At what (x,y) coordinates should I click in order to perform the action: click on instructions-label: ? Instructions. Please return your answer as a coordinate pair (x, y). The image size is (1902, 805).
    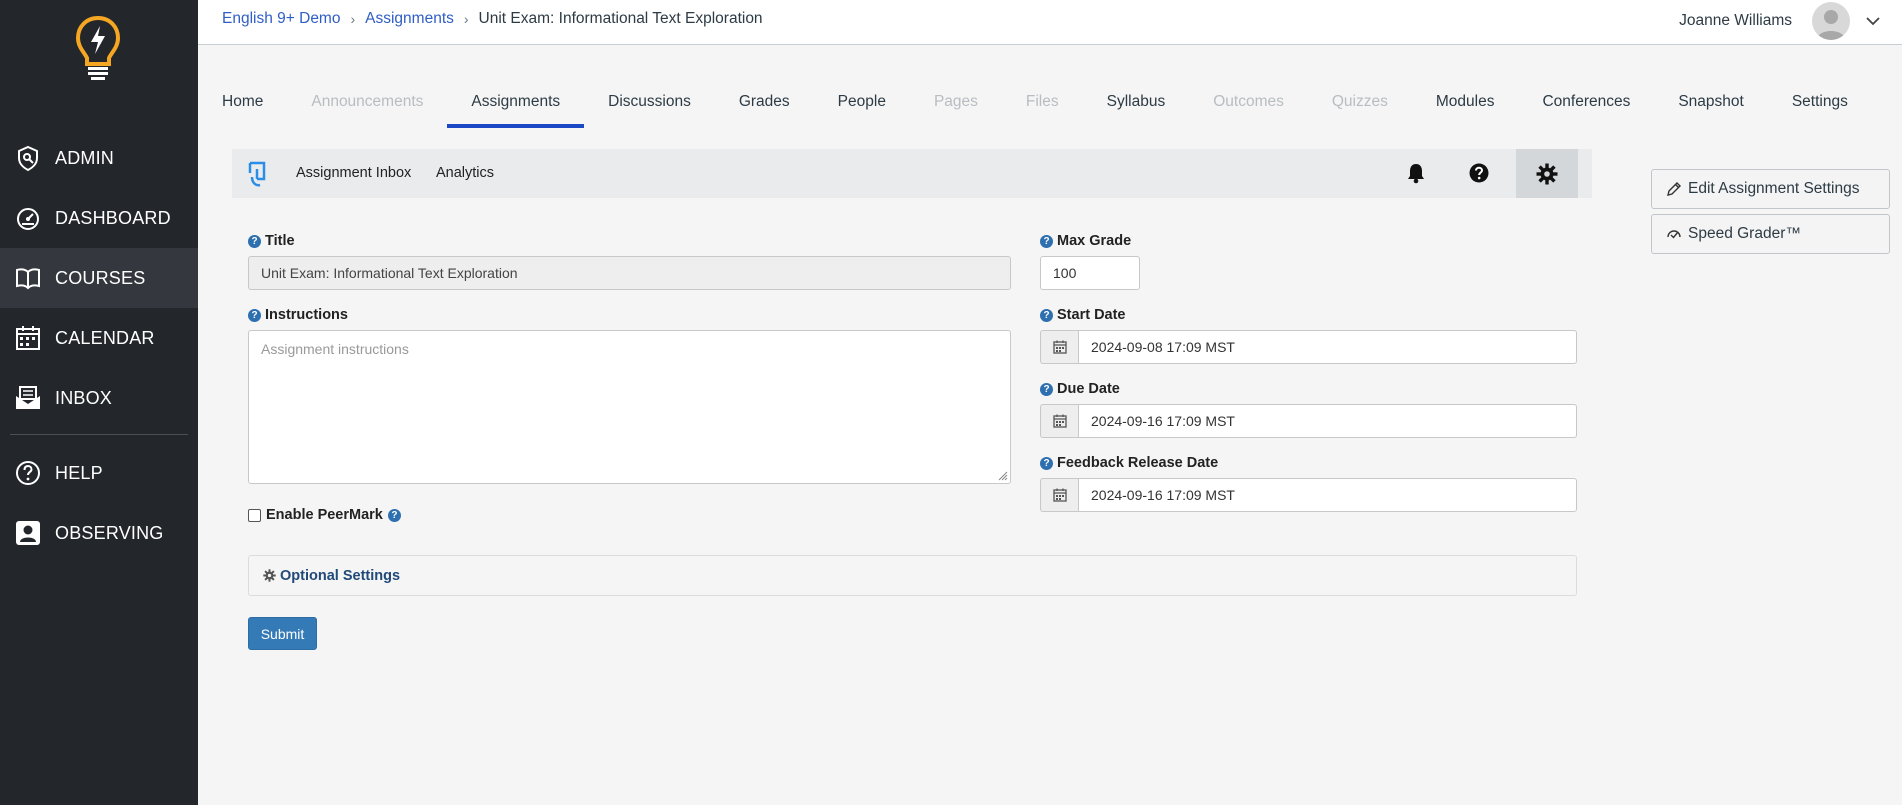
    Looking at the image, I should click on (298, 315).